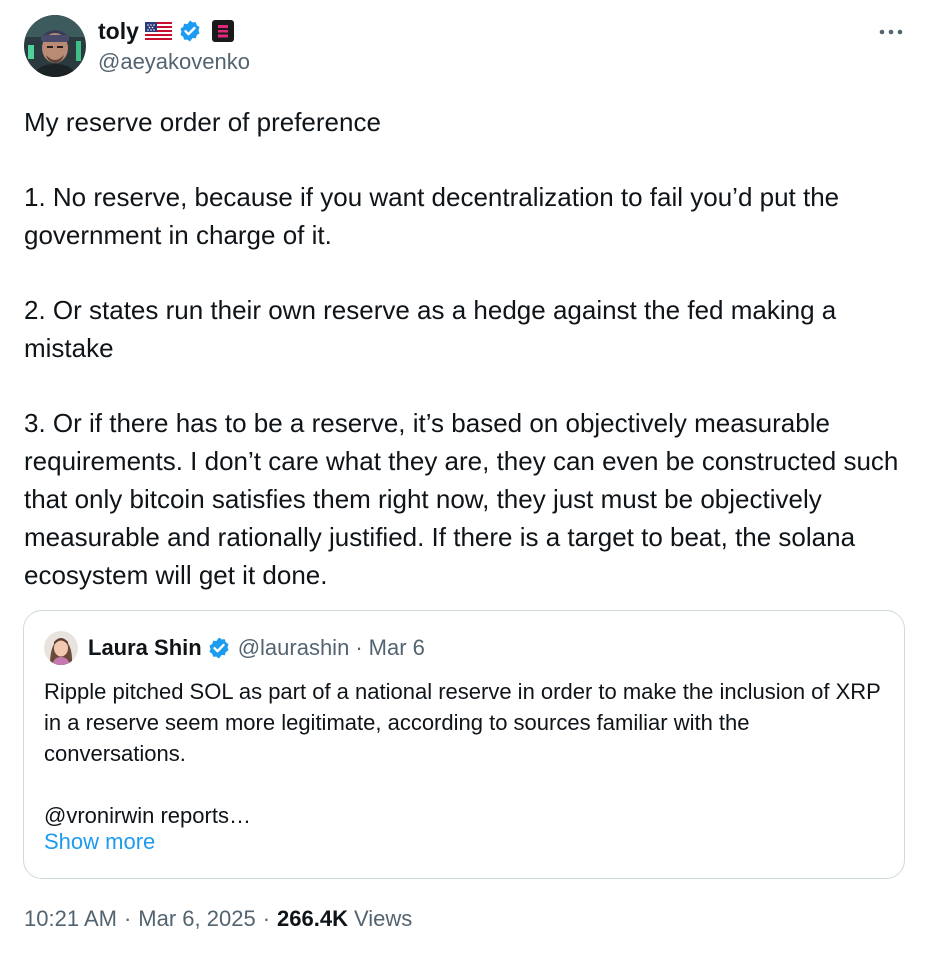 The width and height of the screenshot is (936, 958). Describe the element at coordinates (383, 918) in the screenshot. I see `views-label: Views` at that location.